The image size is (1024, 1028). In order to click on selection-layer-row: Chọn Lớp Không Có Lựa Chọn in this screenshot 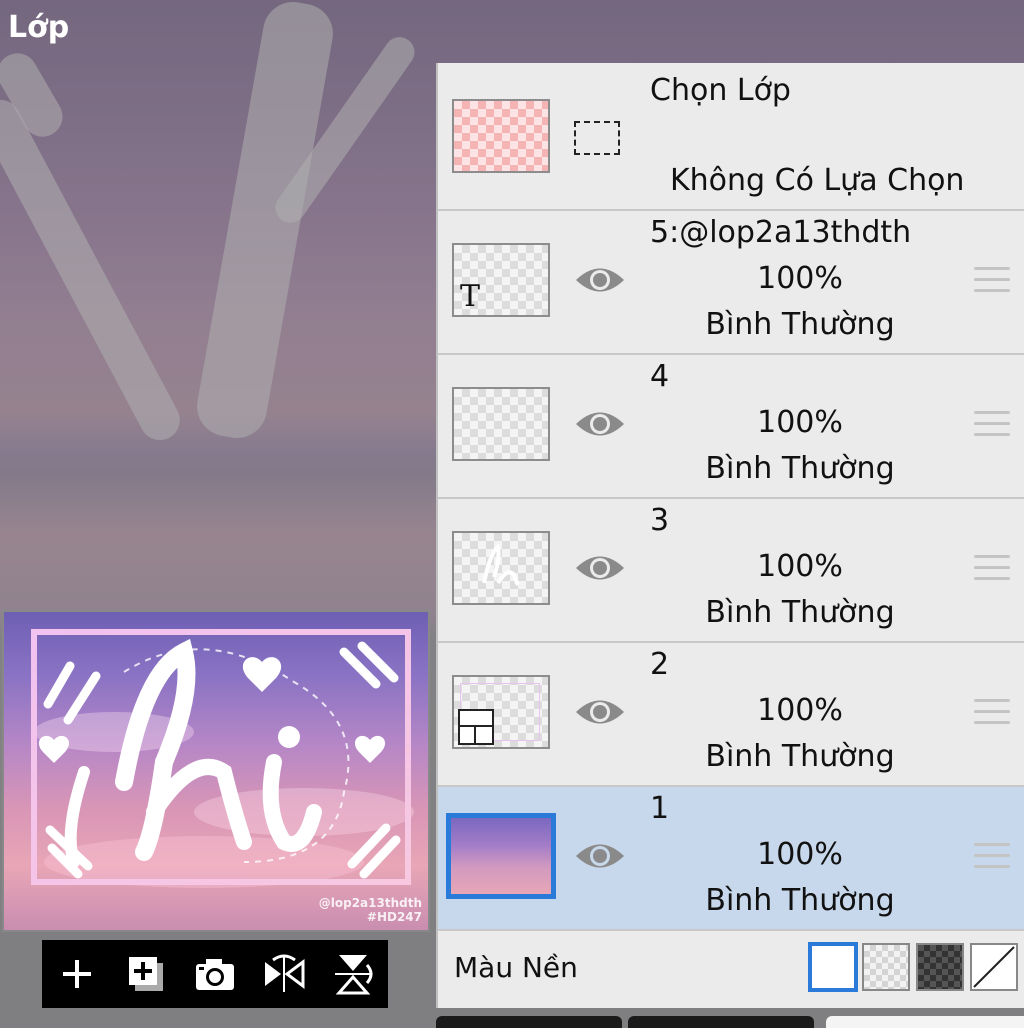, I will do `click(731, 137)`.